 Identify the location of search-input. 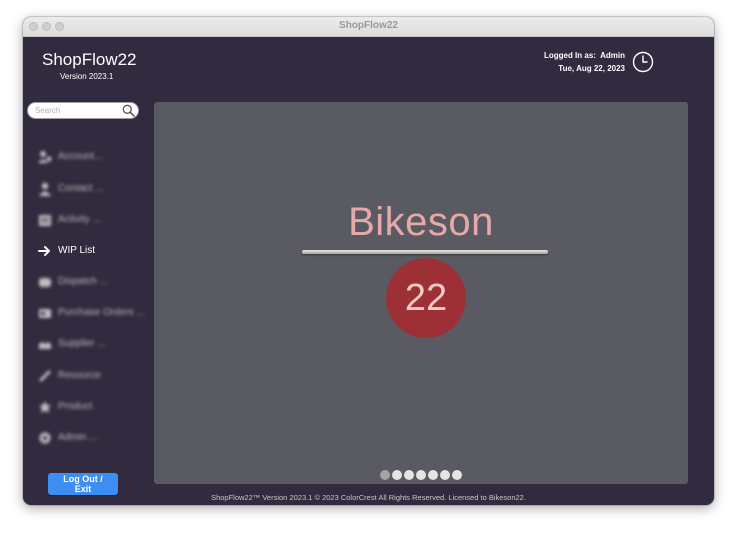
(77, 110).